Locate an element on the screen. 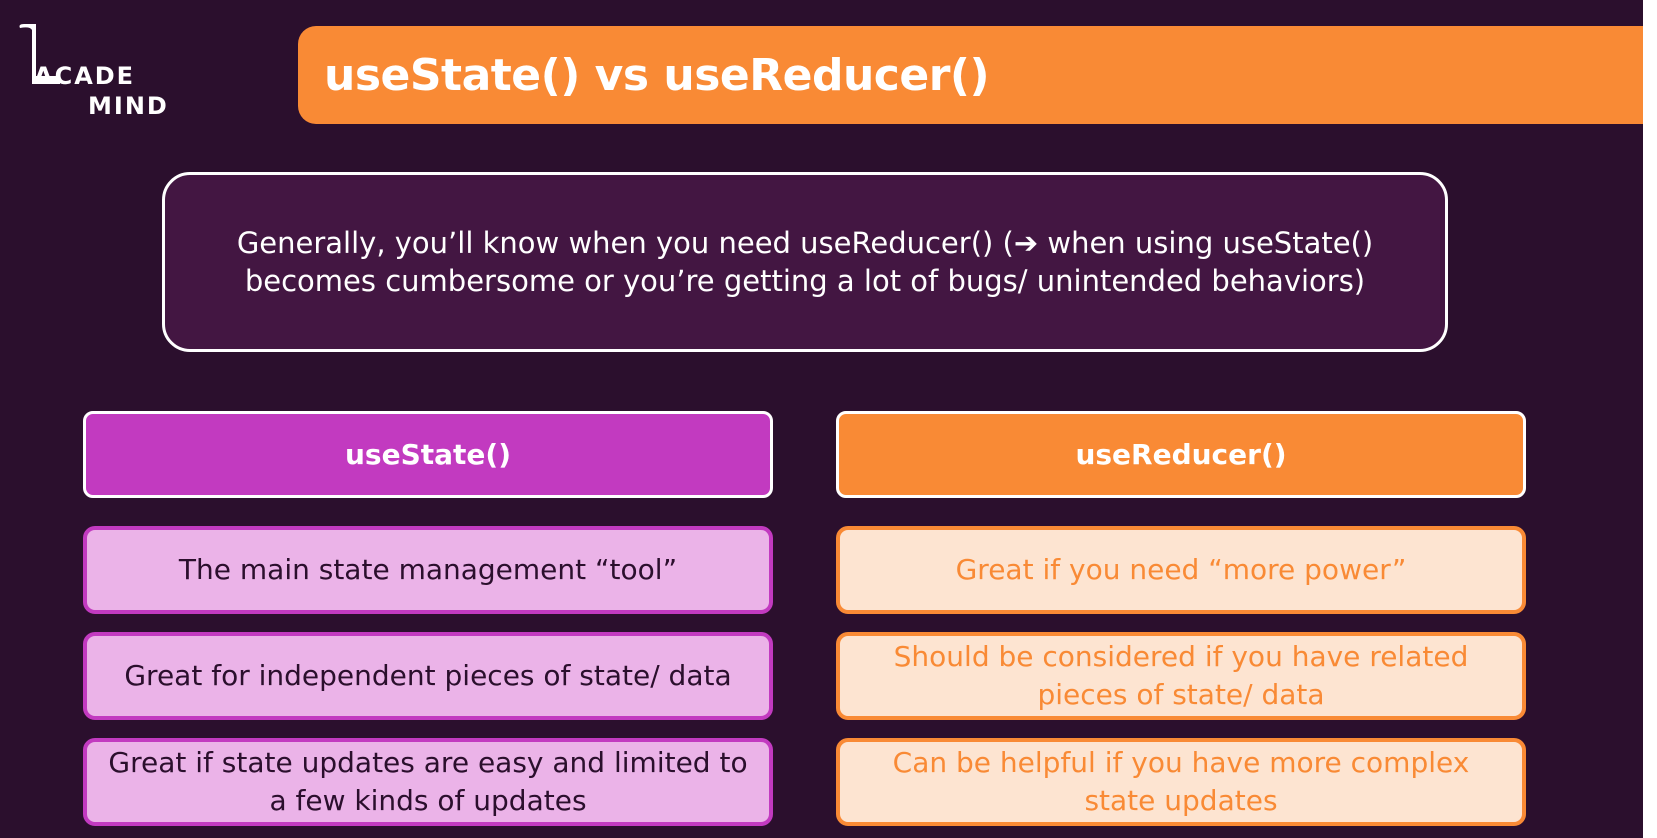  title-banner: useState() vs useReducer() is located at coordinates (970, 75).